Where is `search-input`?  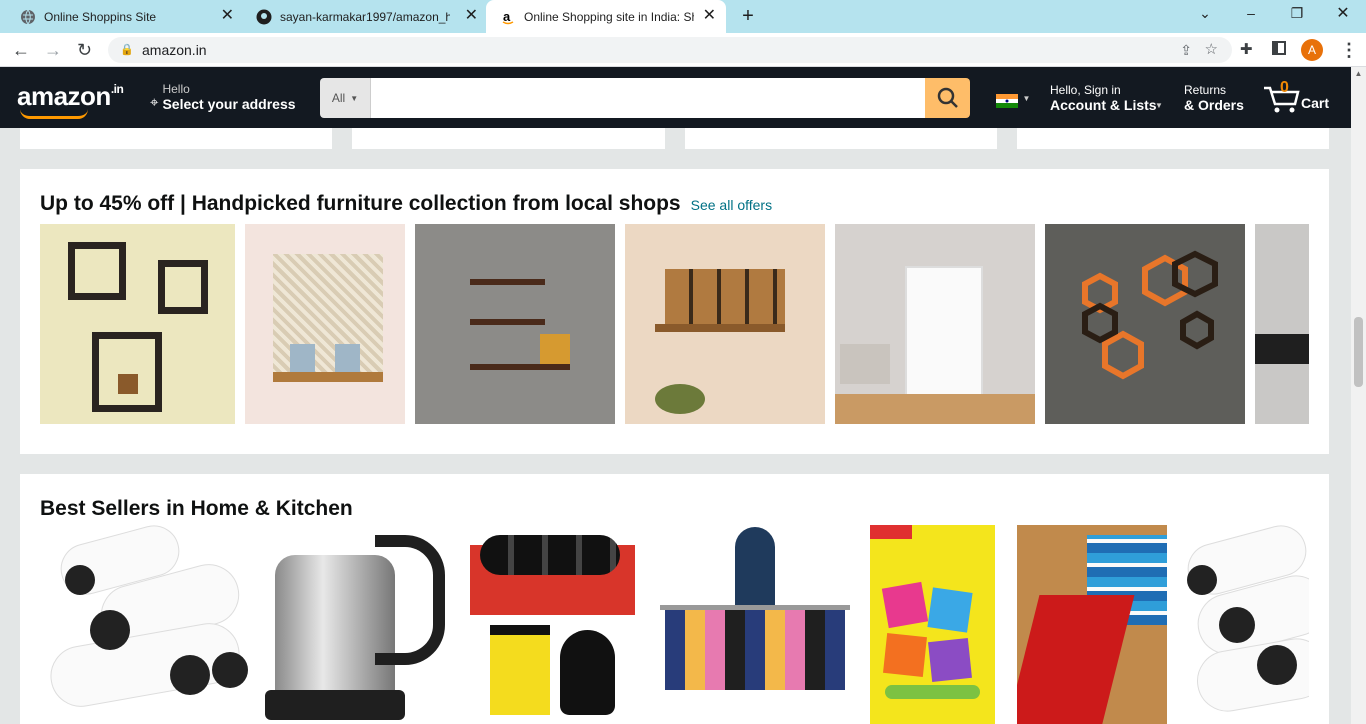
search-input is located at coordinates (648, 98).